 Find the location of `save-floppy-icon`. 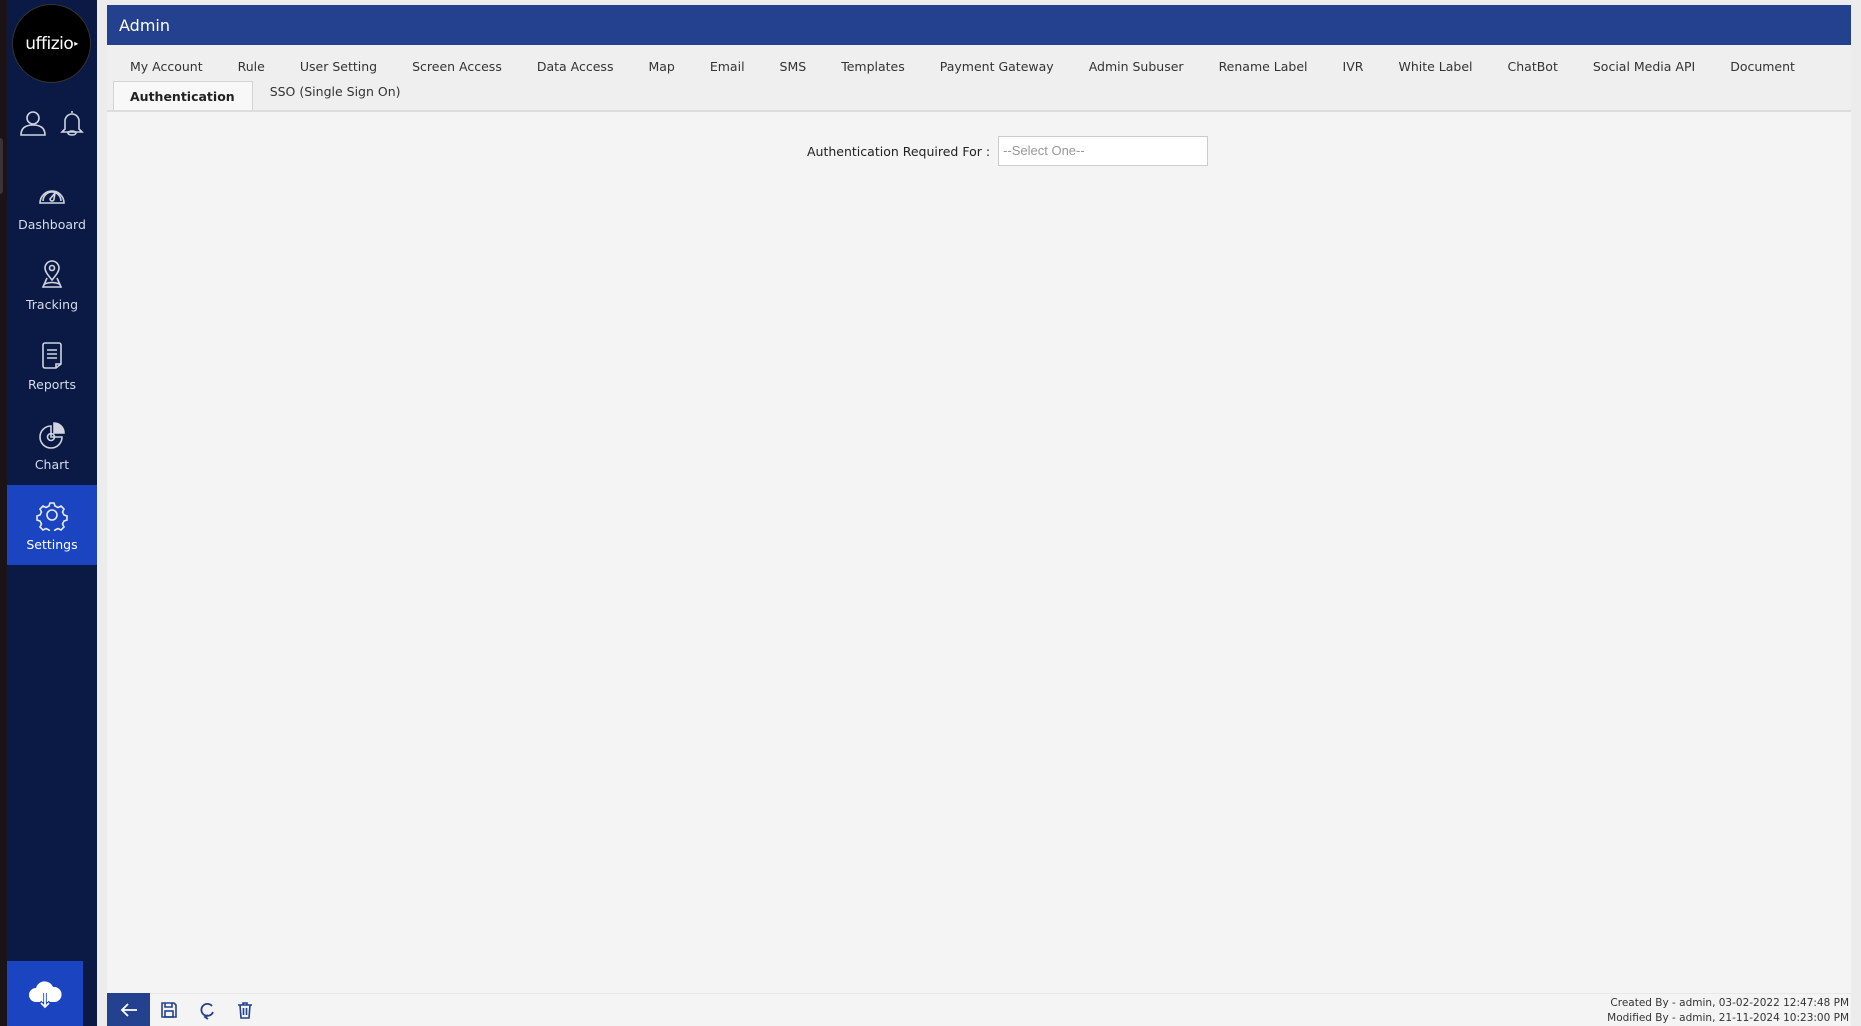

save-floppy-icon is located at coordinates (169, 1009).